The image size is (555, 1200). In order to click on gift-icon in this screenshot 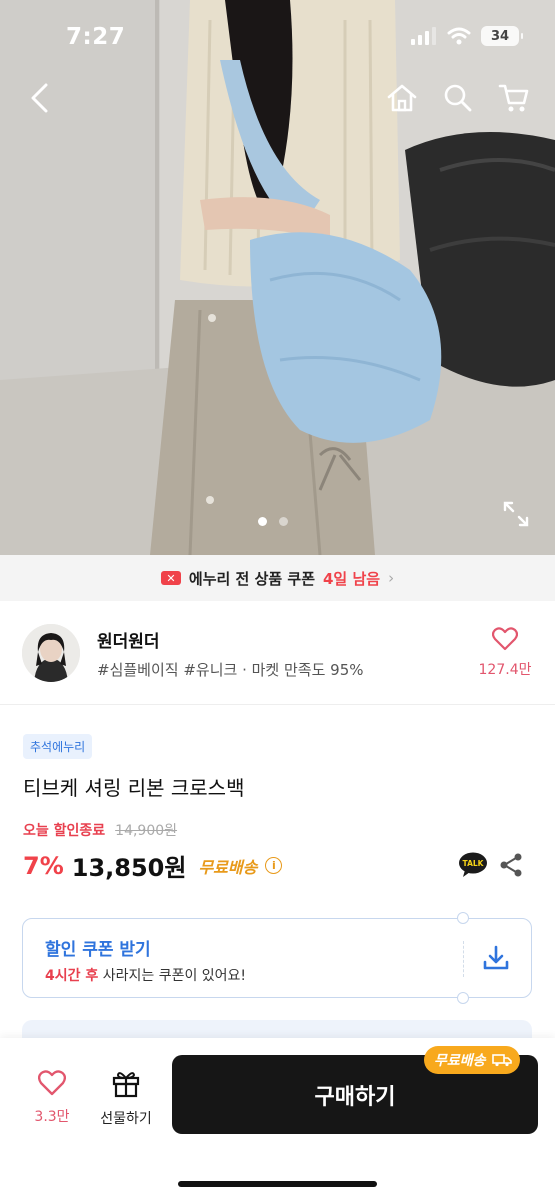, I will do `click(126, 1085)`.